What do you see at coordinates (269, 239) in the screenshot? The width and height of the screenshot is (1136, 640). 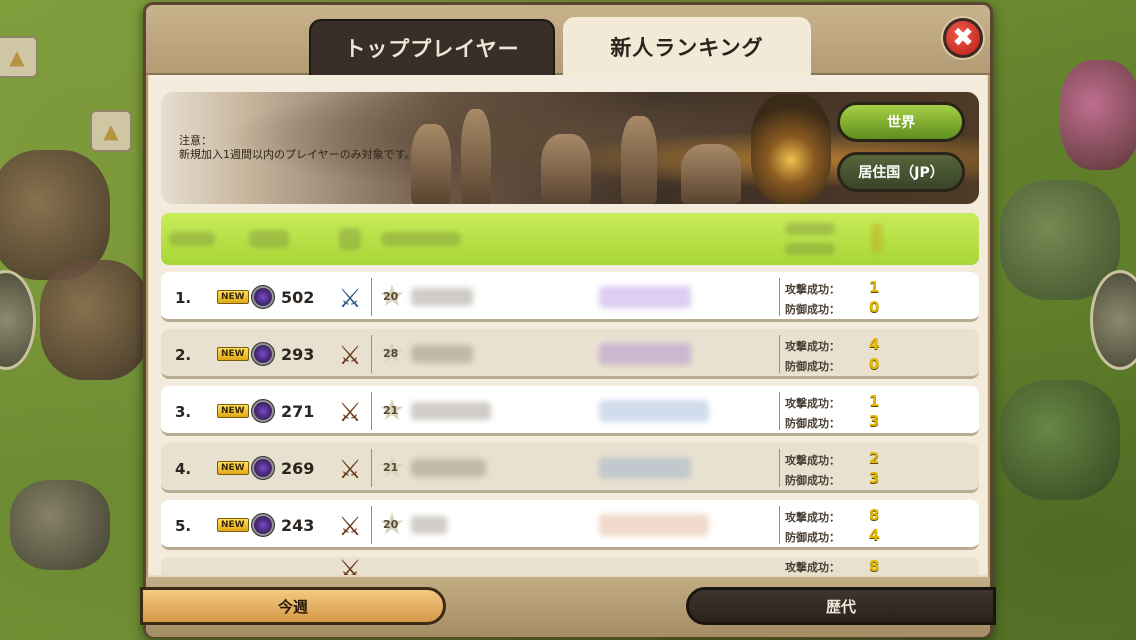 I see `blurred-trophies` at bounding box center [269, 239].